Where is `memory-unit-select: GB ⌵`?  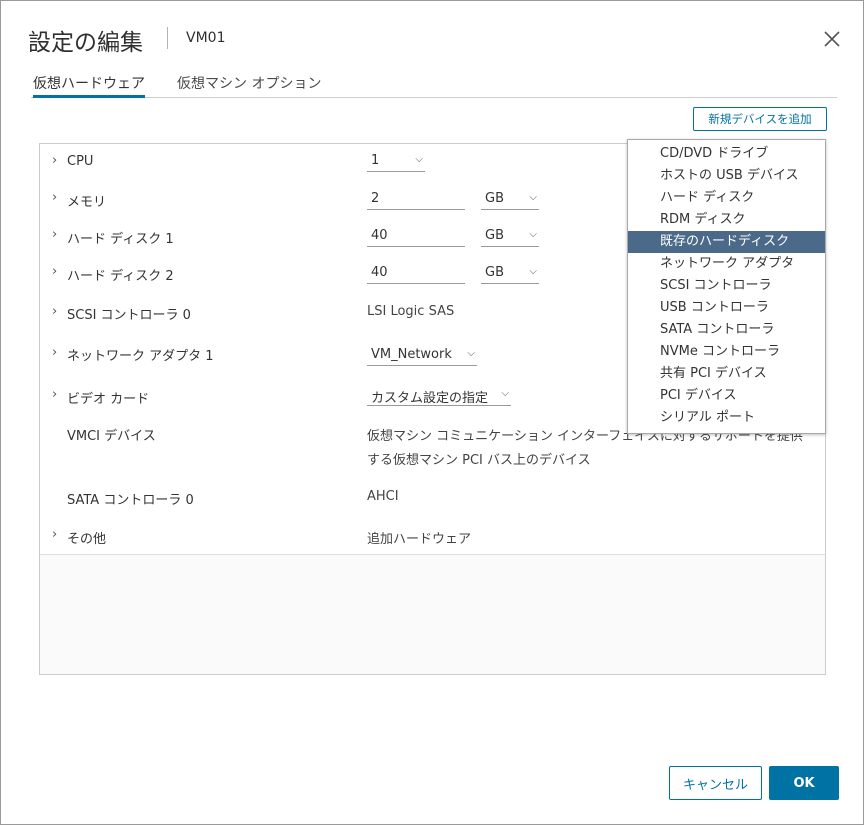 memory-unit-select: GB ⌵ is located at coordinates (510, 199).